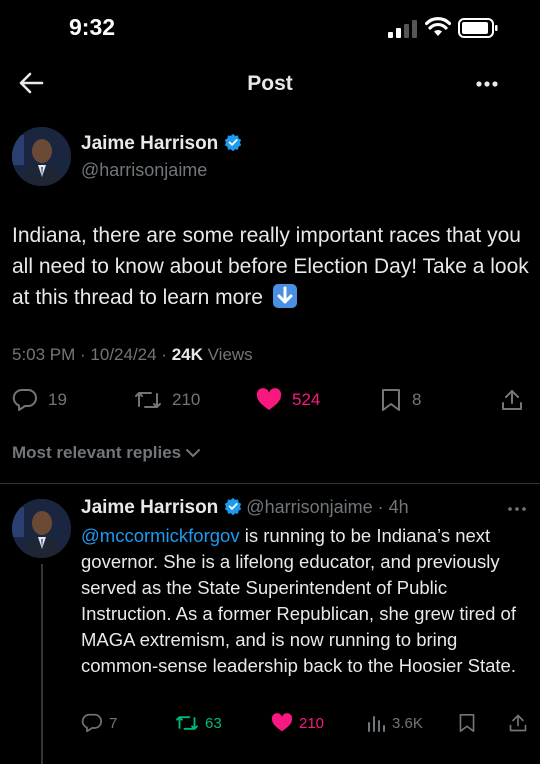 This screenshot has height=764, width=540. I want to click on status-time: 9:32, so click(92, 27).